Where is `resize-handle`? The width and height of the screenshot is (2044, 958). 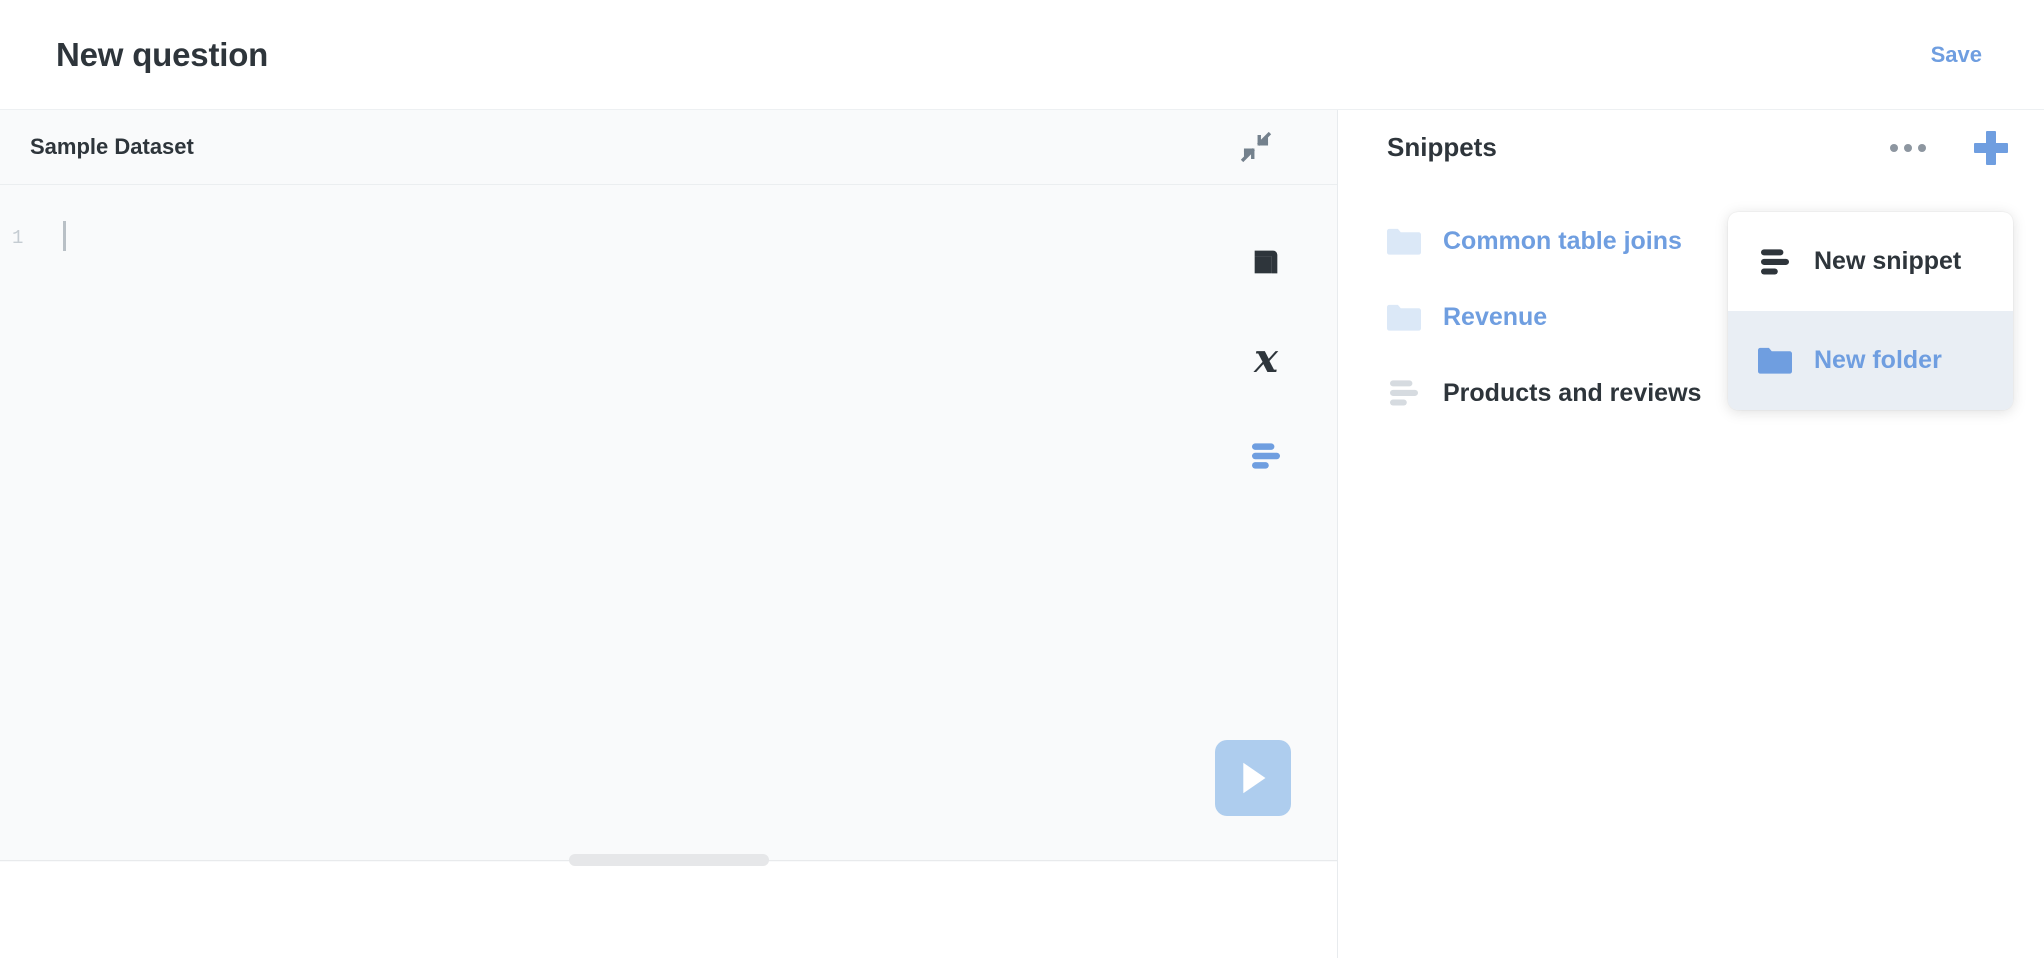
resize-handle is located at coordinates (668, 860).